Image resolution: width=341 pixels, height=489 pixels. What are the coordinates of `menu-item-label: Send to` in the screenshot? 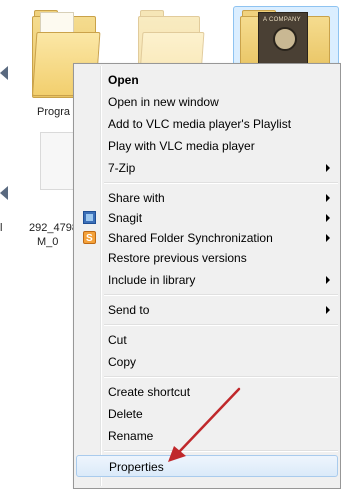 It's located at (129, 310).